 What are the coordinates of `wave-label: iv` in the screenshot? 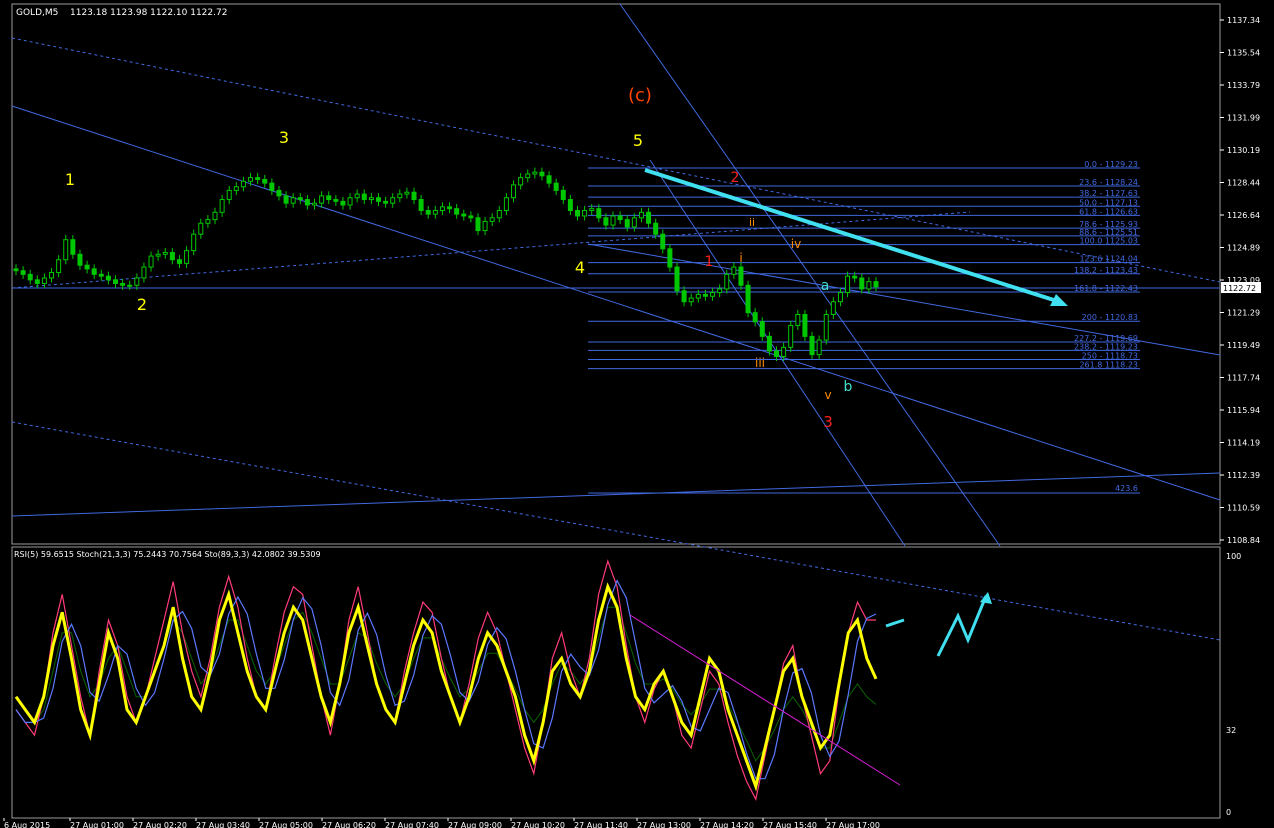 It's located at (796, 244).